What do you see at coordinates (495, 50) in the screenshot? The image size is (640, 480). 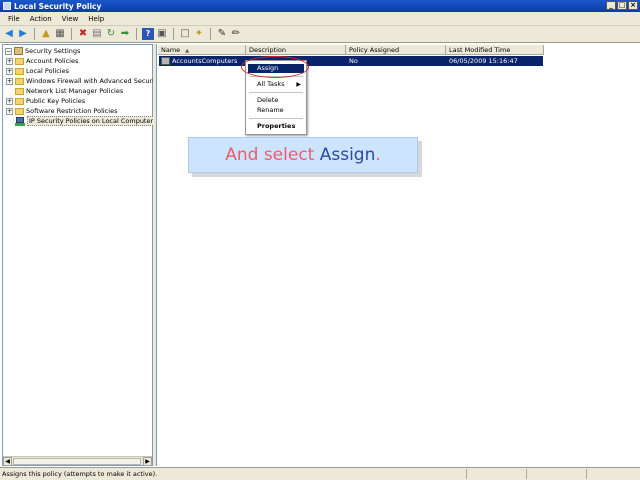 I see `column-header-last-modified: Last Modified Time` at bounding box center [495, 50].